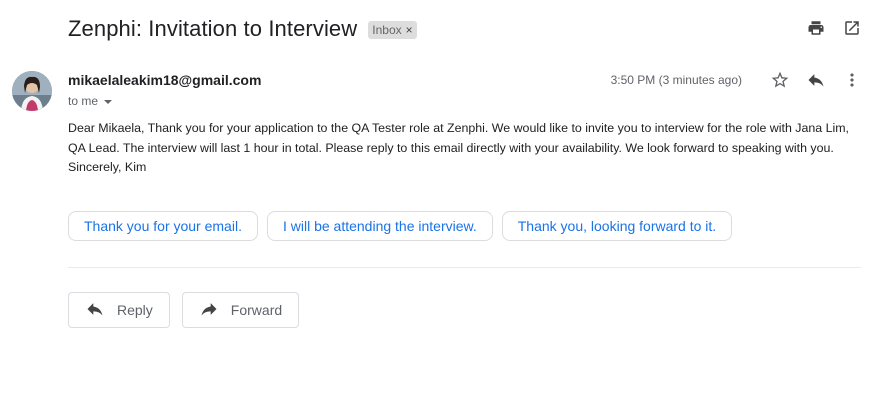  I want to click on recipient-label: to me, so click(83, 101).